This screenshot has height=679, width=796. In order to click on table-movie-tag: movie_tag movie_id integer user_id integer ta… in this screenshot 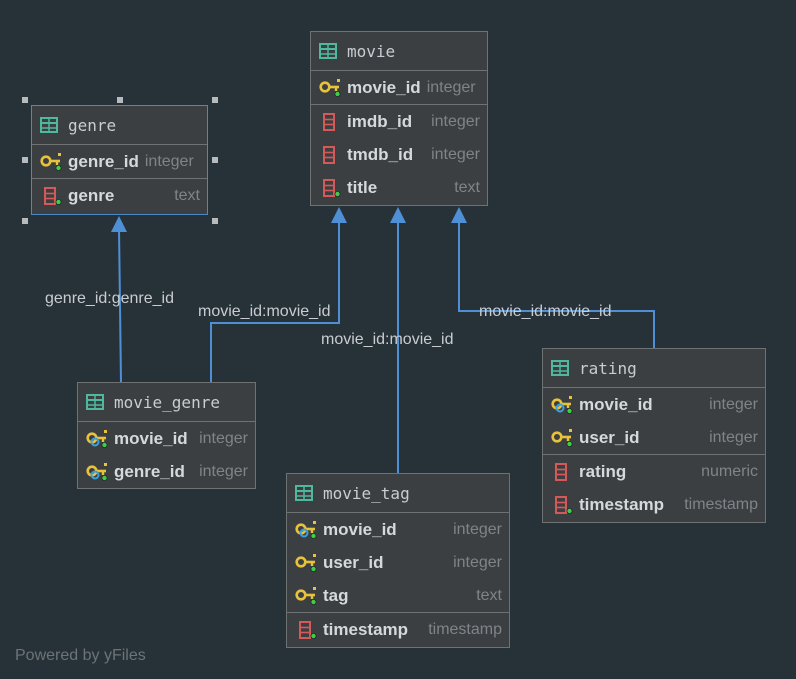, I will do `click(398, 560)`.